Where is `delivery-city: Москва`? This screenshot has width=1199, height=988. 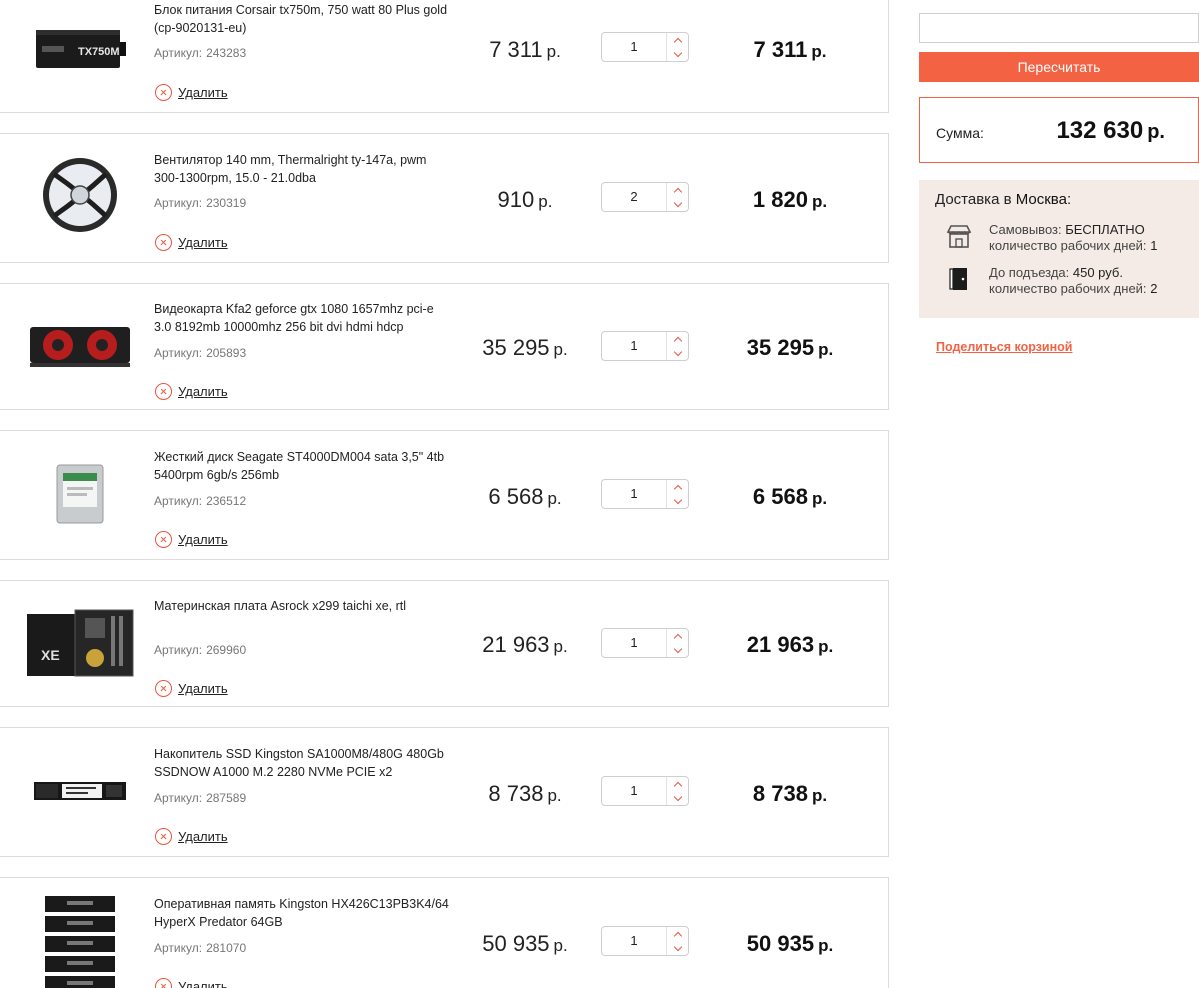 delivery-city: Москва is located at coordinates (1041, 199).